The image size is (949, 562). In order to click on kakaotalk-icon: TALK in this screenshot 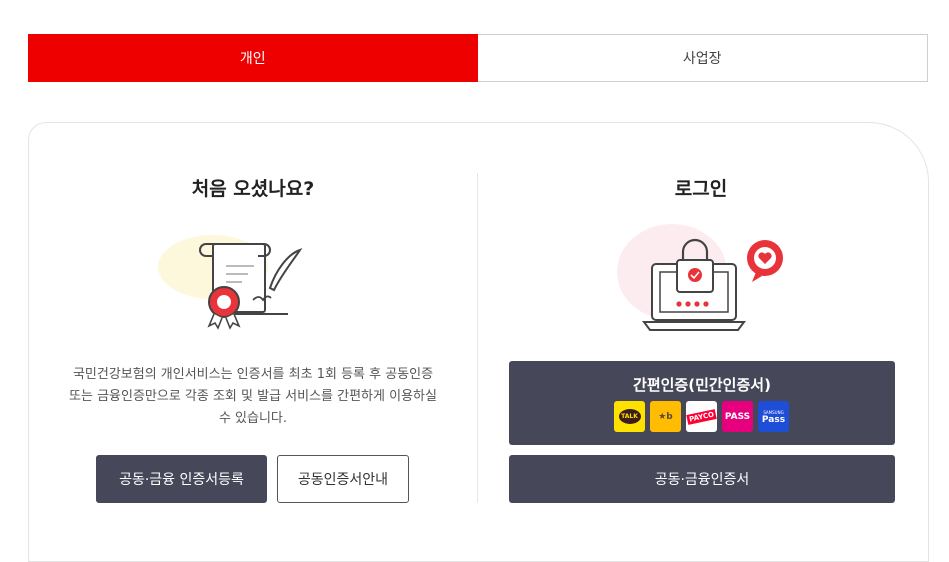, I will do `click(629, 416)`.